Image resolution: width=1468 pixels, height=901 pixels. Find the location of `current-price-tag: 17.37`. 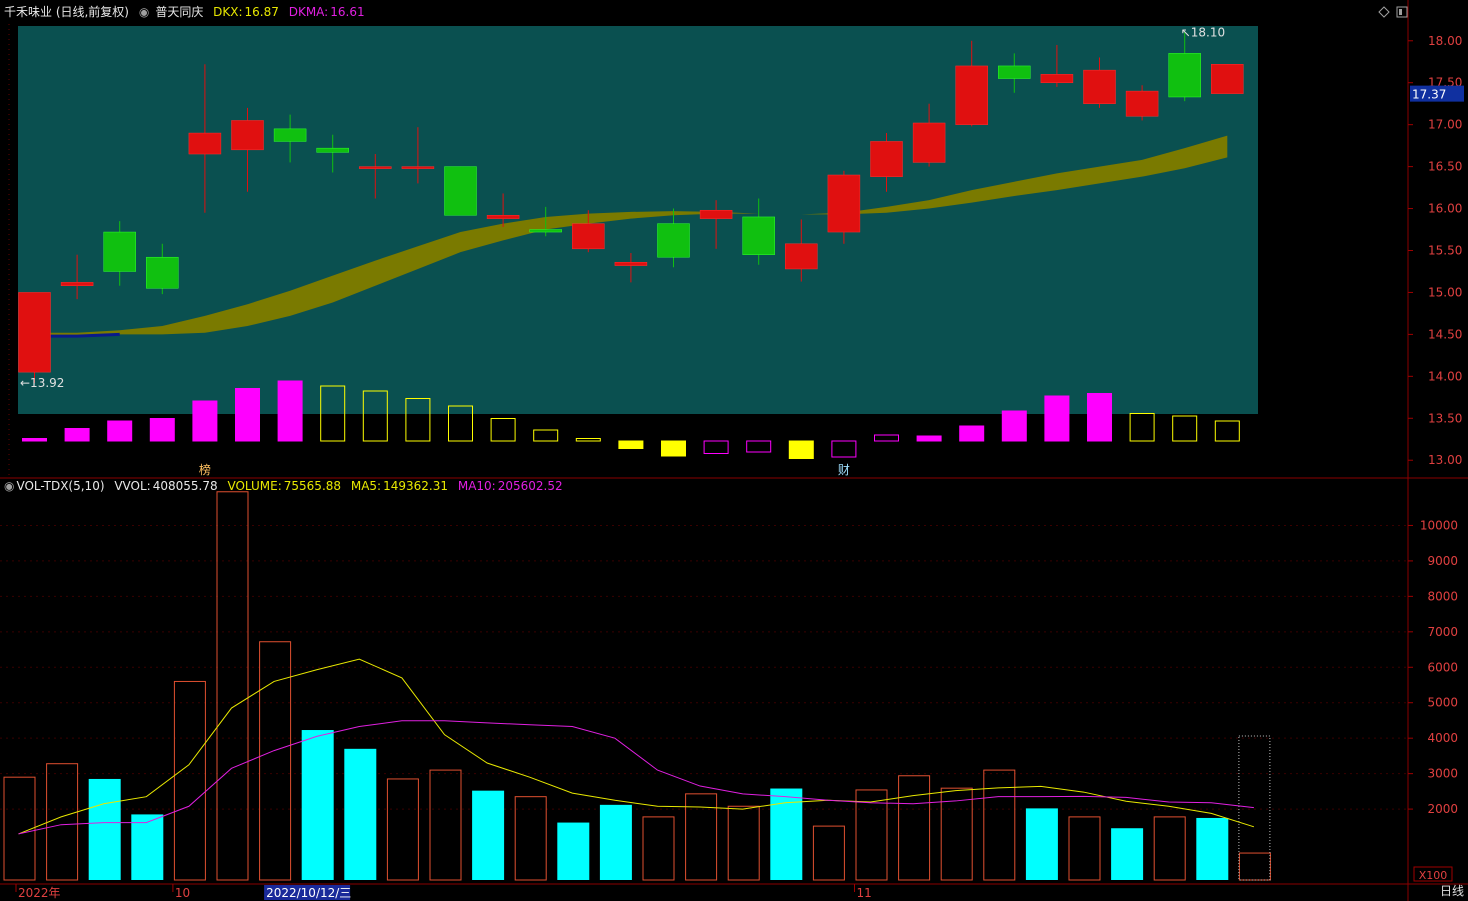

current-price-tag: 17.37 is located at coordinates (1429, 95).